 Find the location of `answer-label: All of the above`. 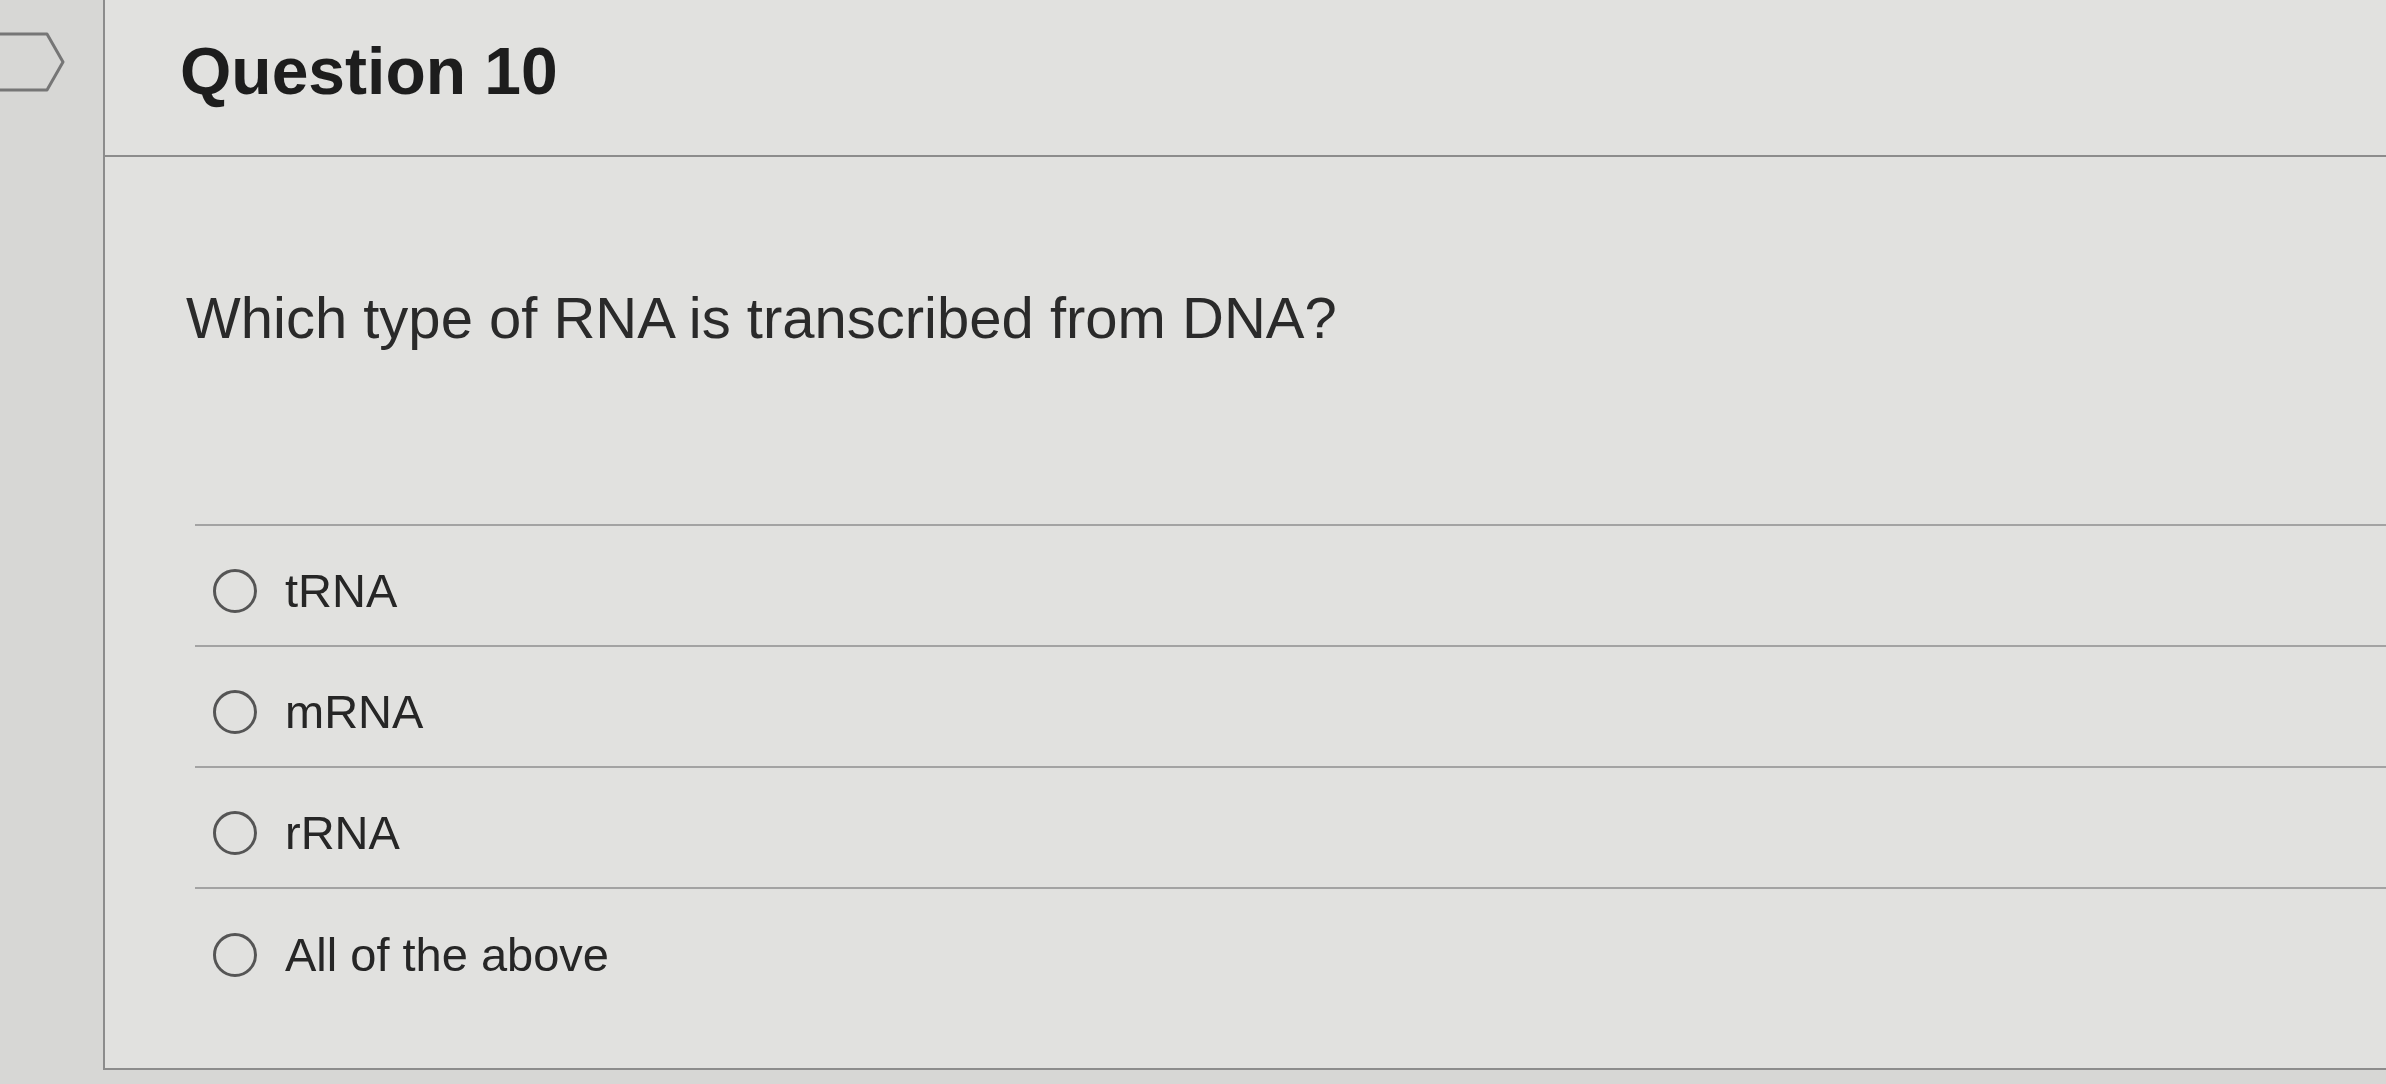

answer-label: All of the above is located at coordinates (447, 954).